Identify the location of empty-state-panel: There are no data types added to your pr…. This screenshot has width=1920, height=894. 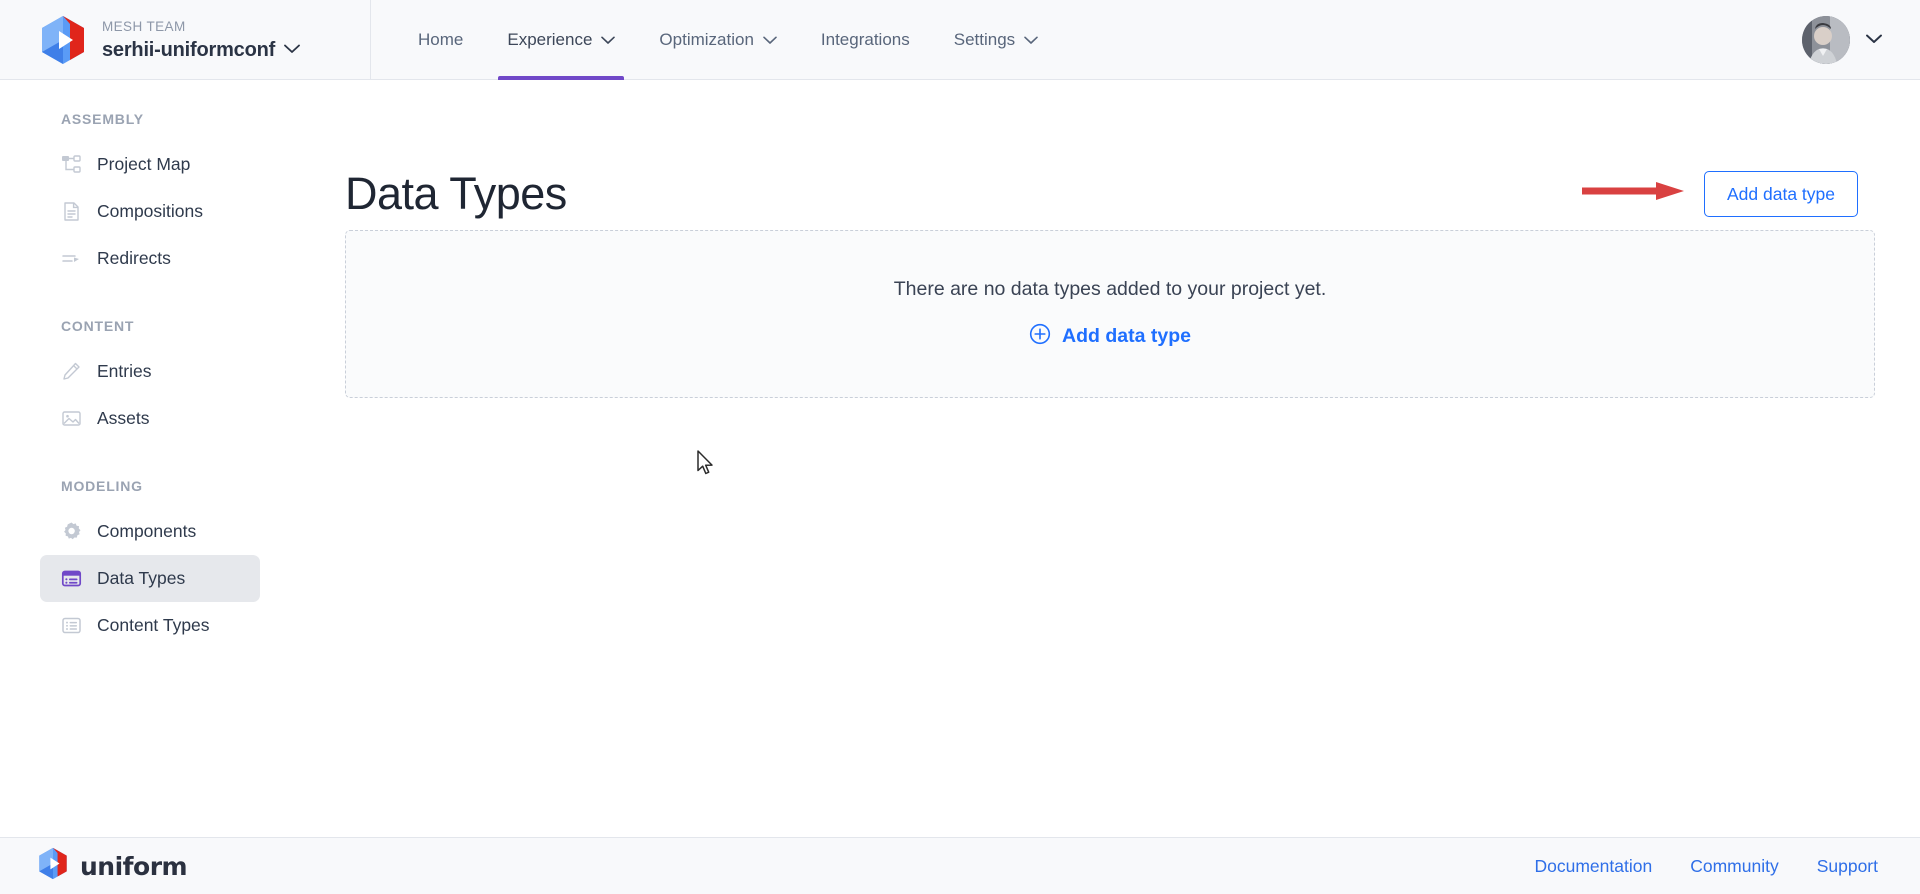
(1110, 314).